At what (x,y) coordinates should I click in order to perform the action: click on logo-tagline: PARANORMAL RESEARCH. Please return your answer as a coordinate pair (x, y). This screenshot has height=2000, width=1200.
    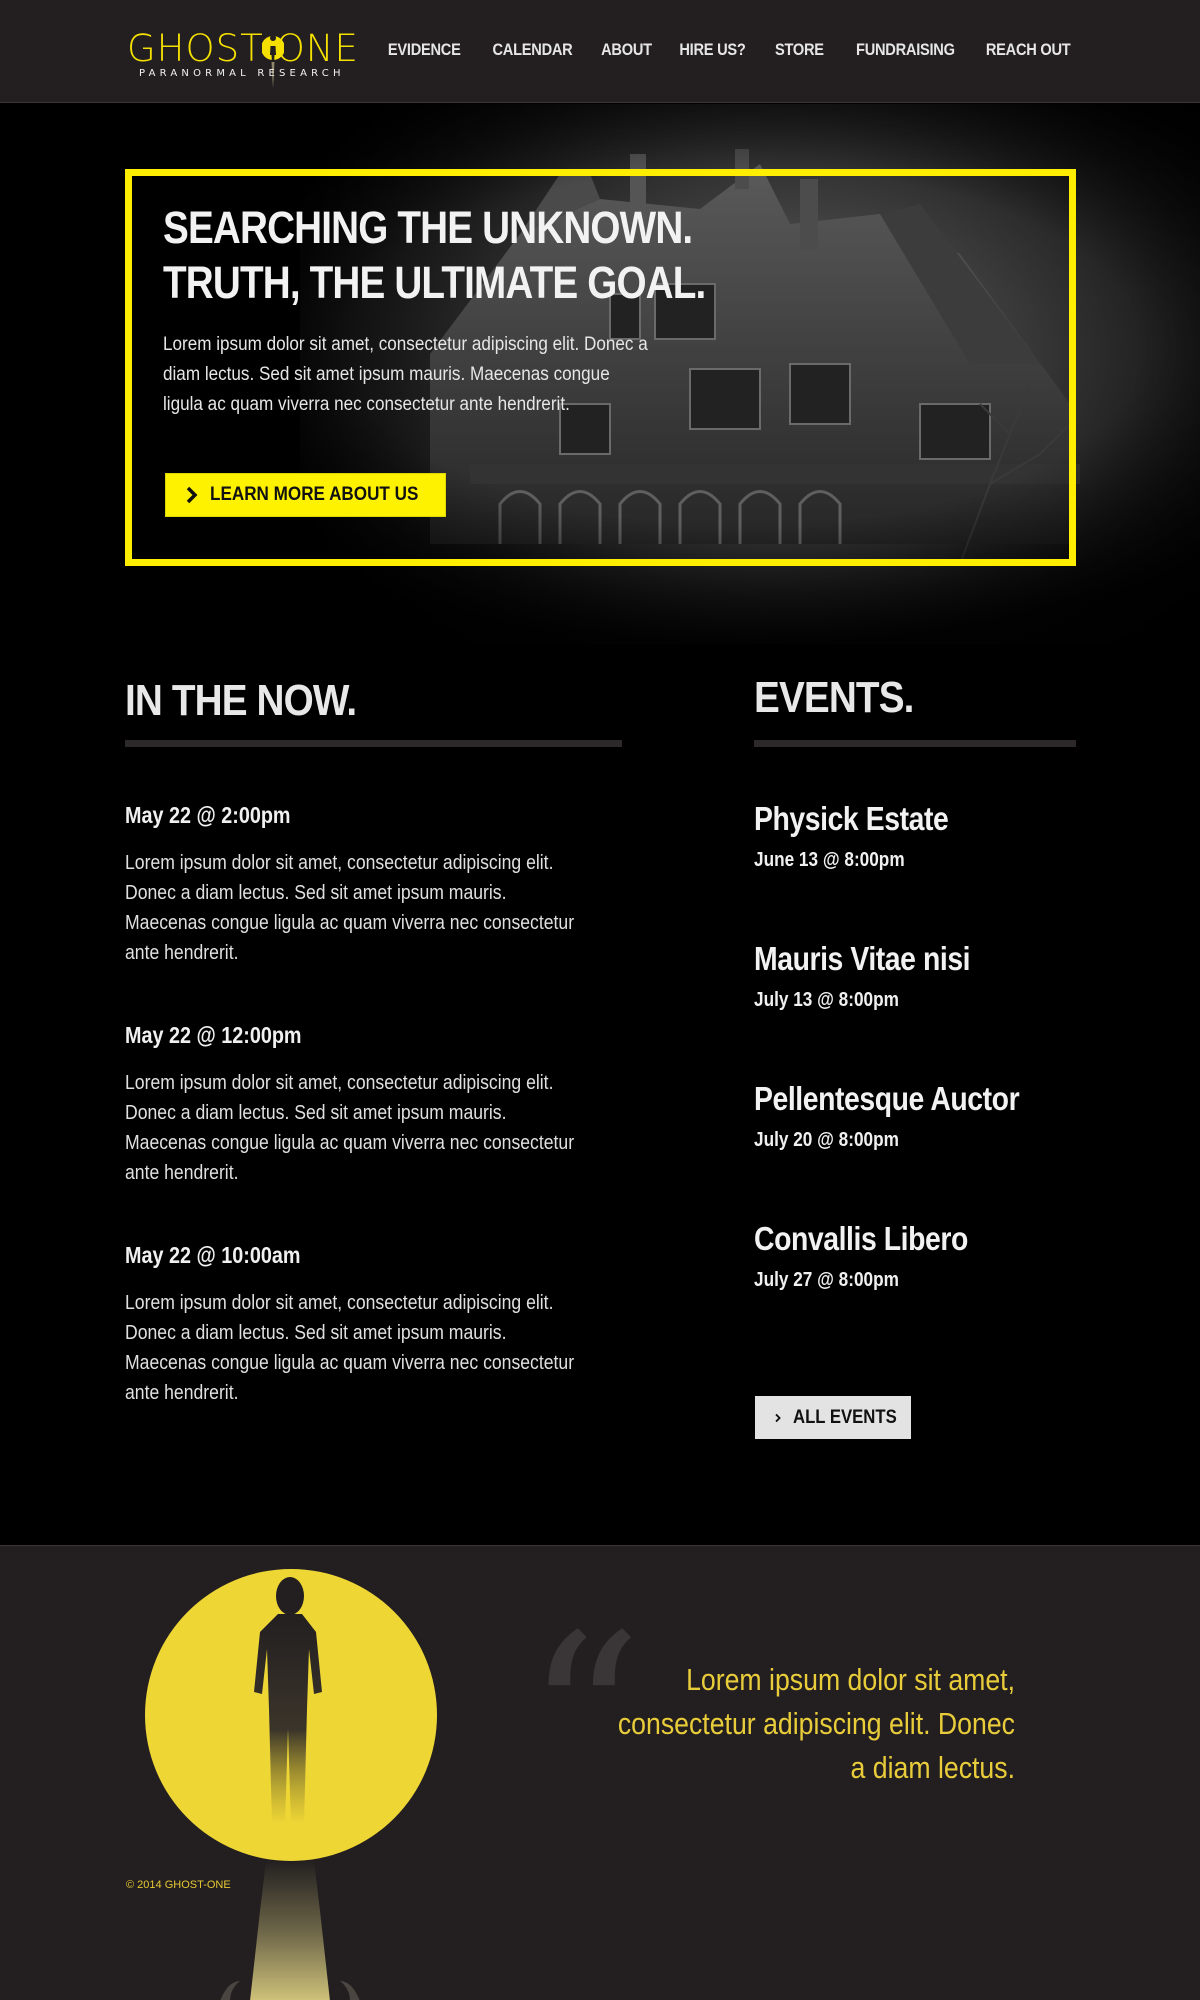
    Looking at the image, I should click on (242, 73).